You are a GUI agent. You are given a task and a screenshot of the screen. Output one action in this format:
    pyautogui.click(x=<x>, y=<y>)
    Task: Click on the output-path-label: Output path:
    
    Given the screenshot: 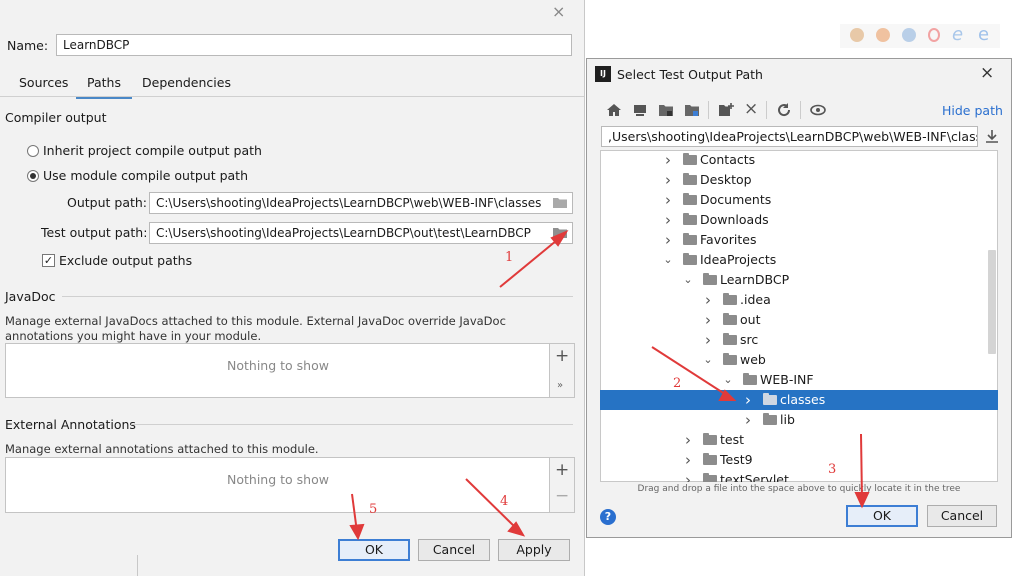 What is the action you would take?
    pyautogui.click(x=107, y=202)
    